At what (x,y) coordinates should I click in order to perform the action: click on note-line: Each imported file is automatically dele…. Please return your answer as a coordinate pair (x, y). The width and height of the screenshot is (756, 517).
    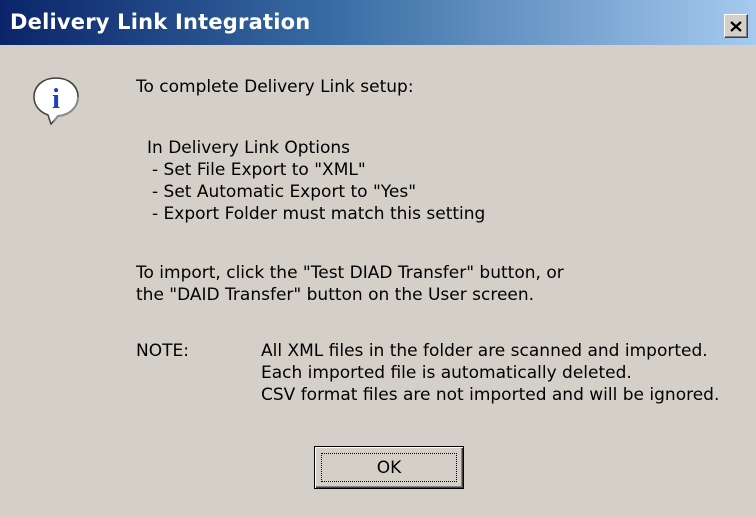
    Looking at the image, I should click on (446, 373).